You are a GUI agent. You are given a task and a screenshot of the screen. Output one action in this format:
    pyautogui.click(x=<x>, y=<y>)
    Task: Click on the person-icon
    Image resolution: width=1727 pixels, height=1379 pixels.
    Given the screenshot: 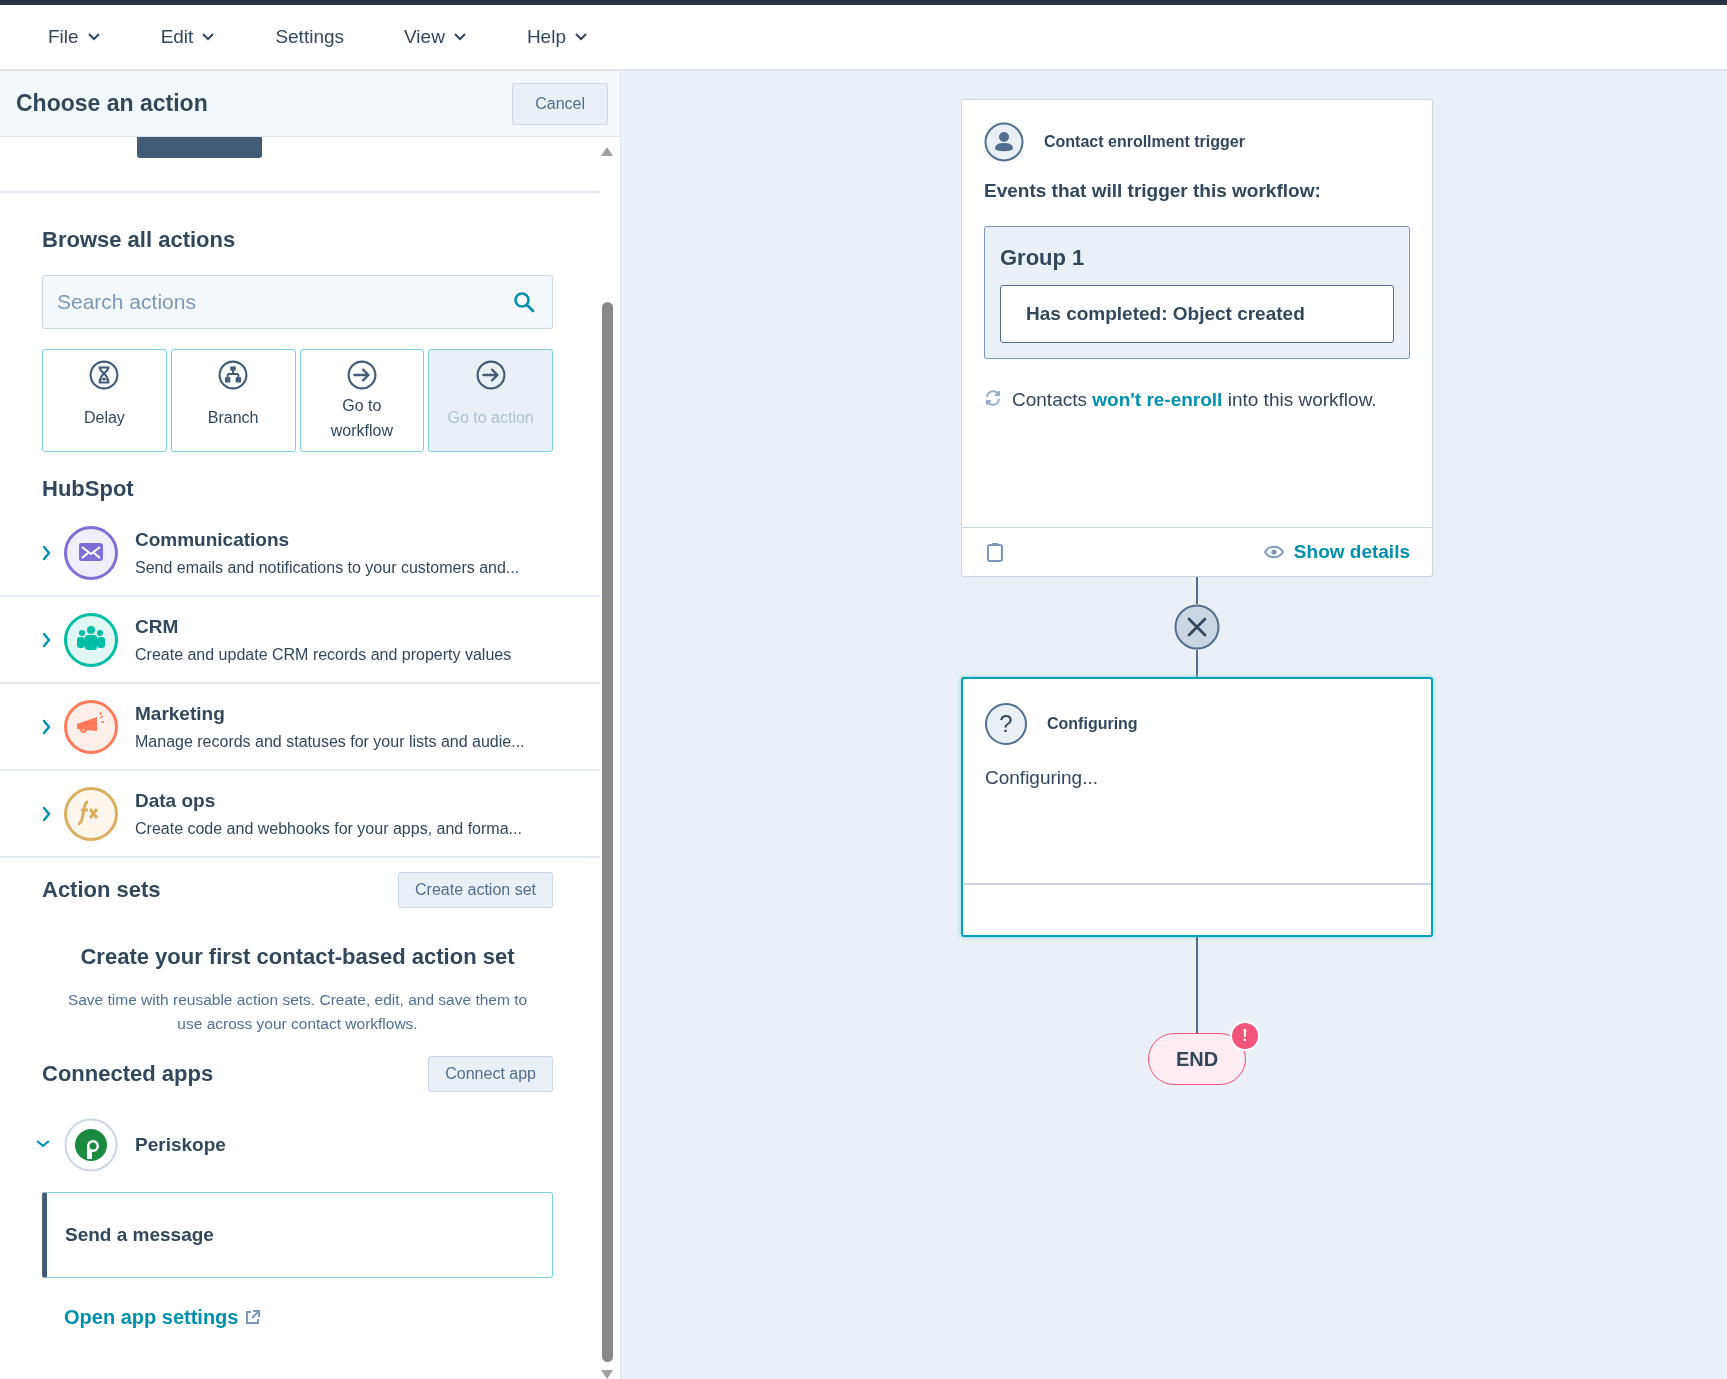 What is the action you would take?
    pyautogui.click(x=1004, y=142)
    